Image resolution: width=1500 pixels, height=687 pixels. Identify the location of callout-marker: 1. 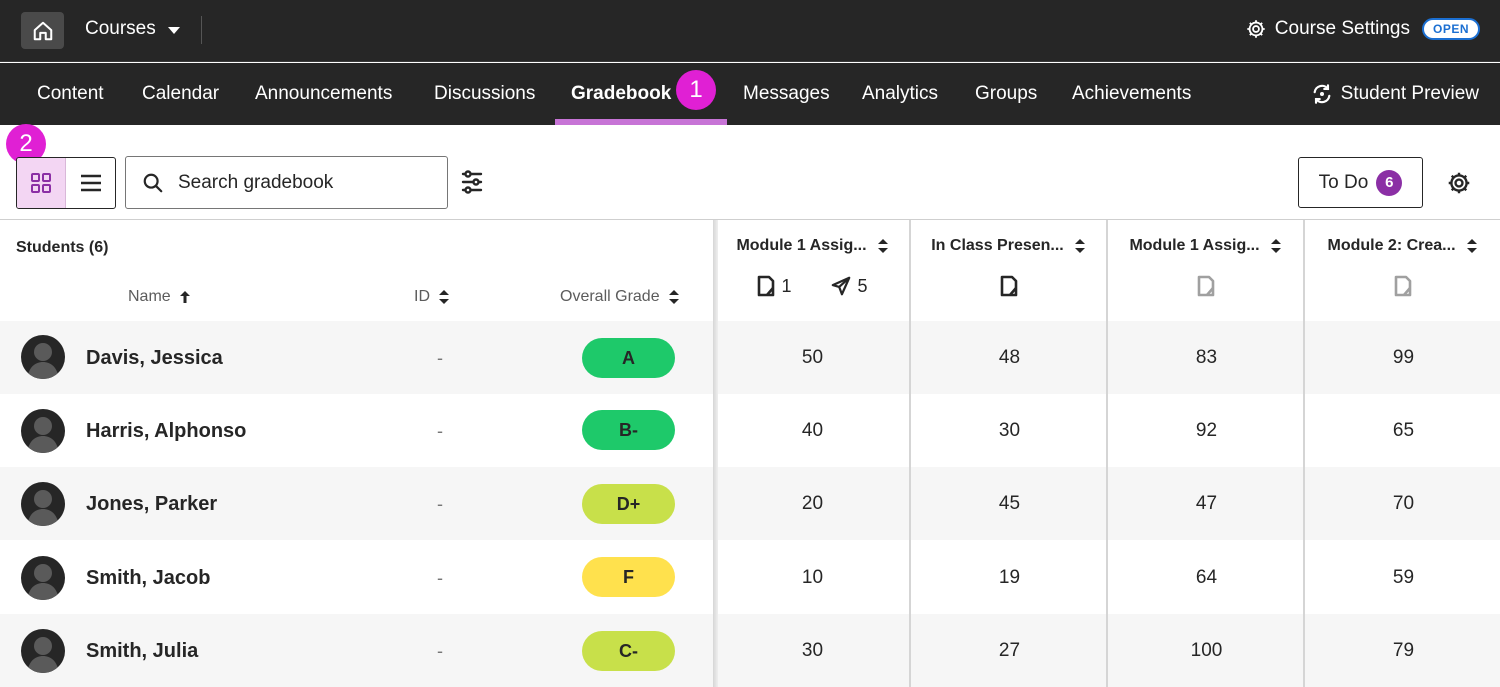
(696, 90).